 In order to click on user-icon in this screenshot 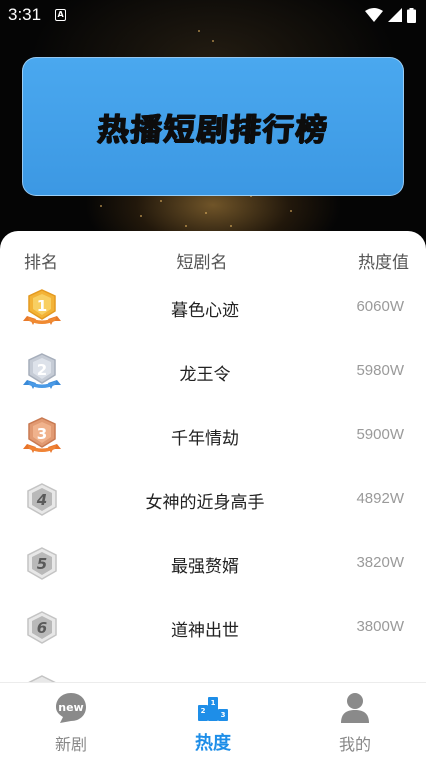, I will do `click(355, 708)`.